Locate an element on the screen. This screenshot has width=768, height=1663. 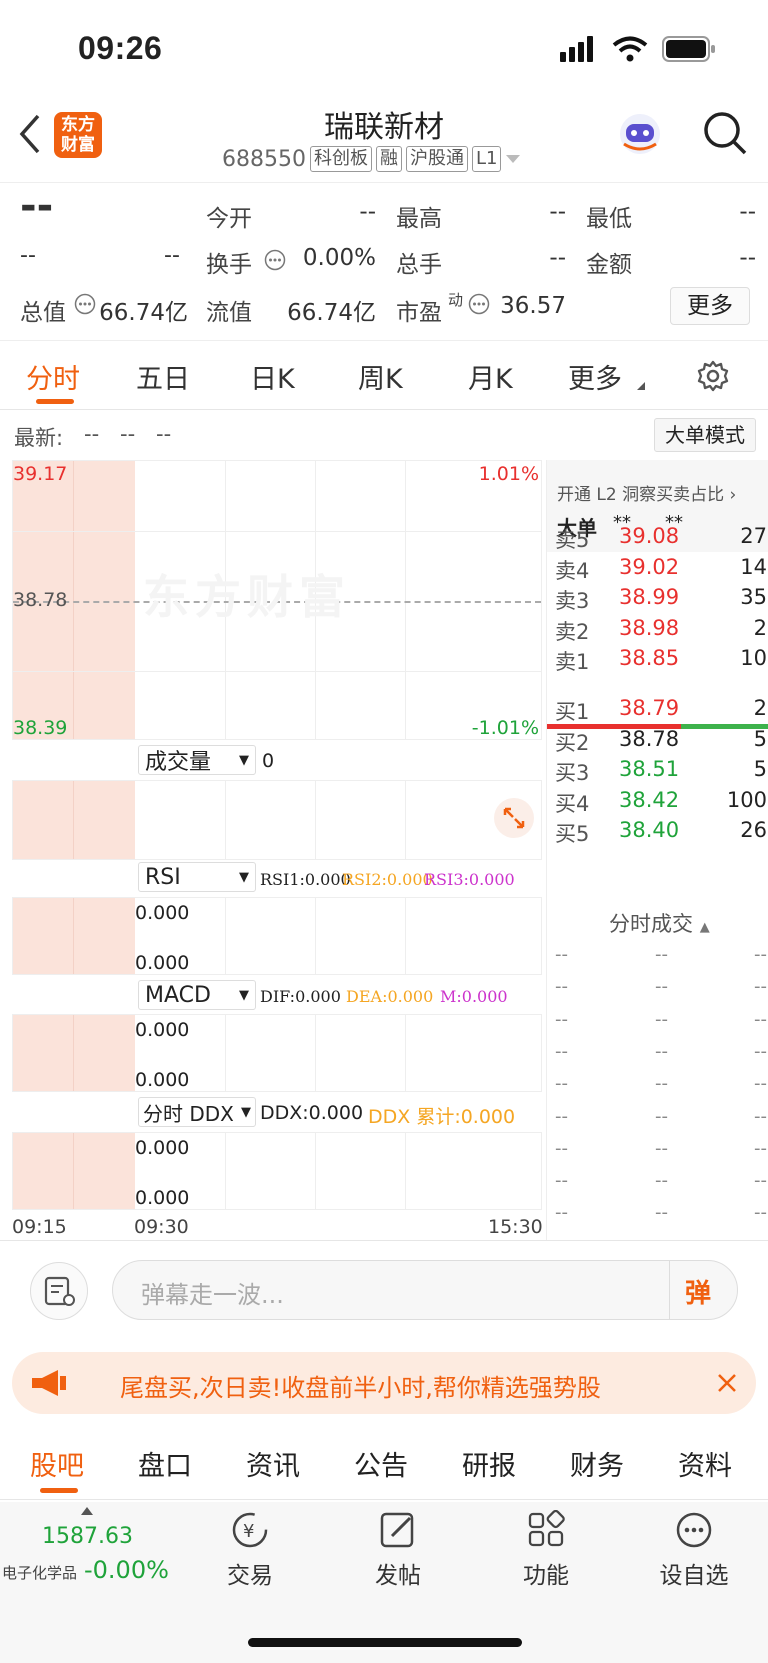
macd-dif: DIF:0.000 is located at coordinates (300, 996).